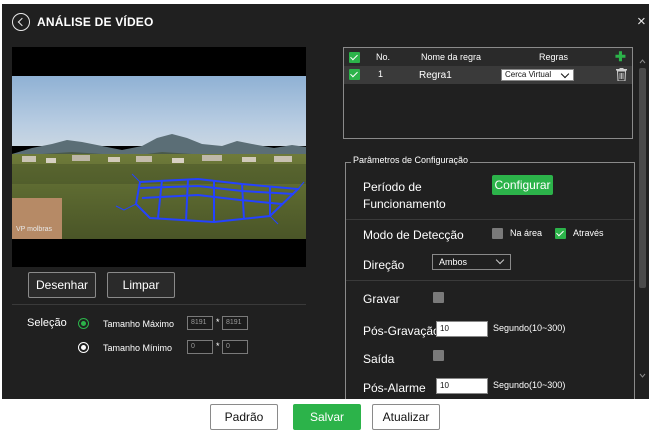 This screenshot has height=438, width=651. What do you see at coordinates (244, 417) in the screenshot?
I see `default-button: Padrão` at bounding box center [244, 417].